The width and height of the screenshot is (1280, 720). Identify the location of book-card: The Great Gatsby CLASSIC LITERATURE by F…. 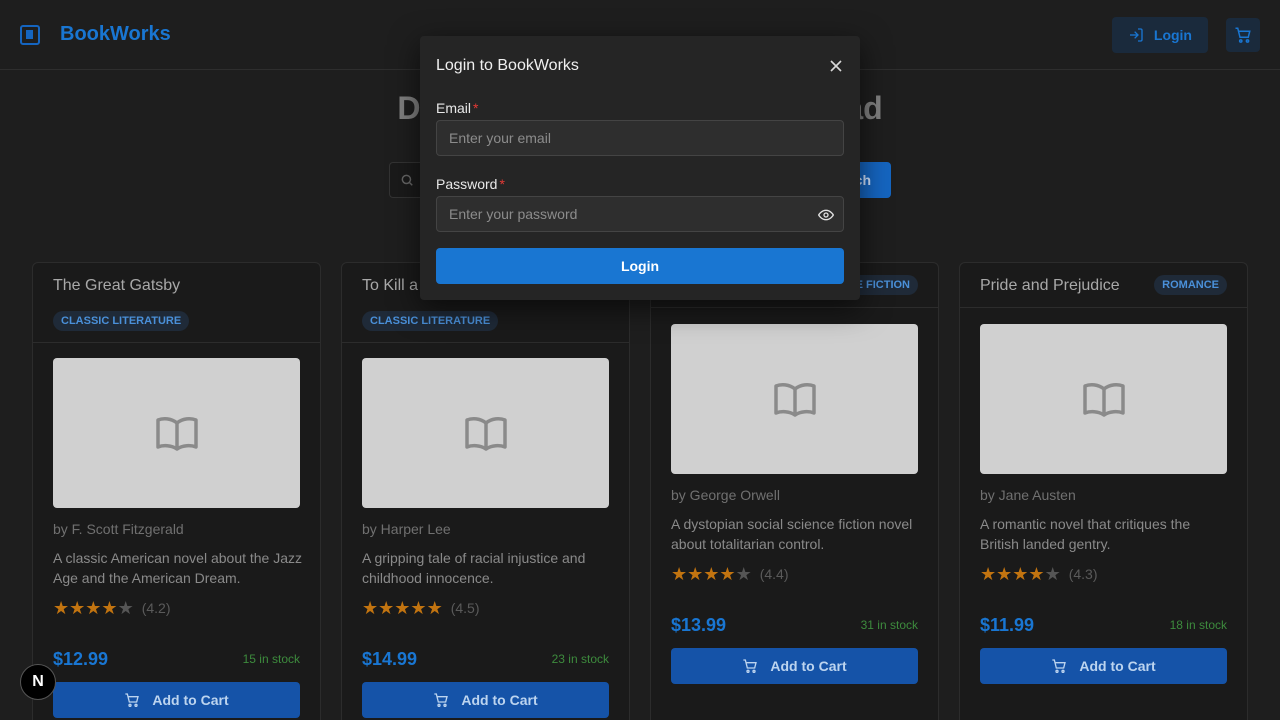
(176, 491).